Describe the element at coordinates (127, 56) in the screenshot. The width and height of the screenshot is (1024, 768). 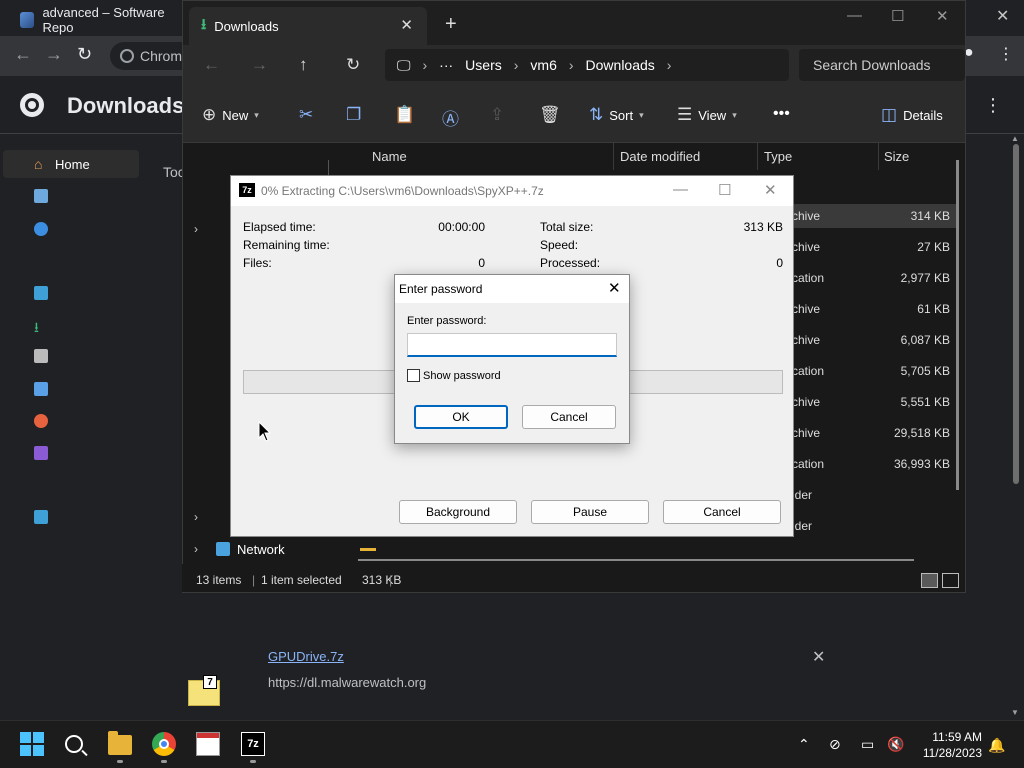
I see `chrome-site-icon` at that location.